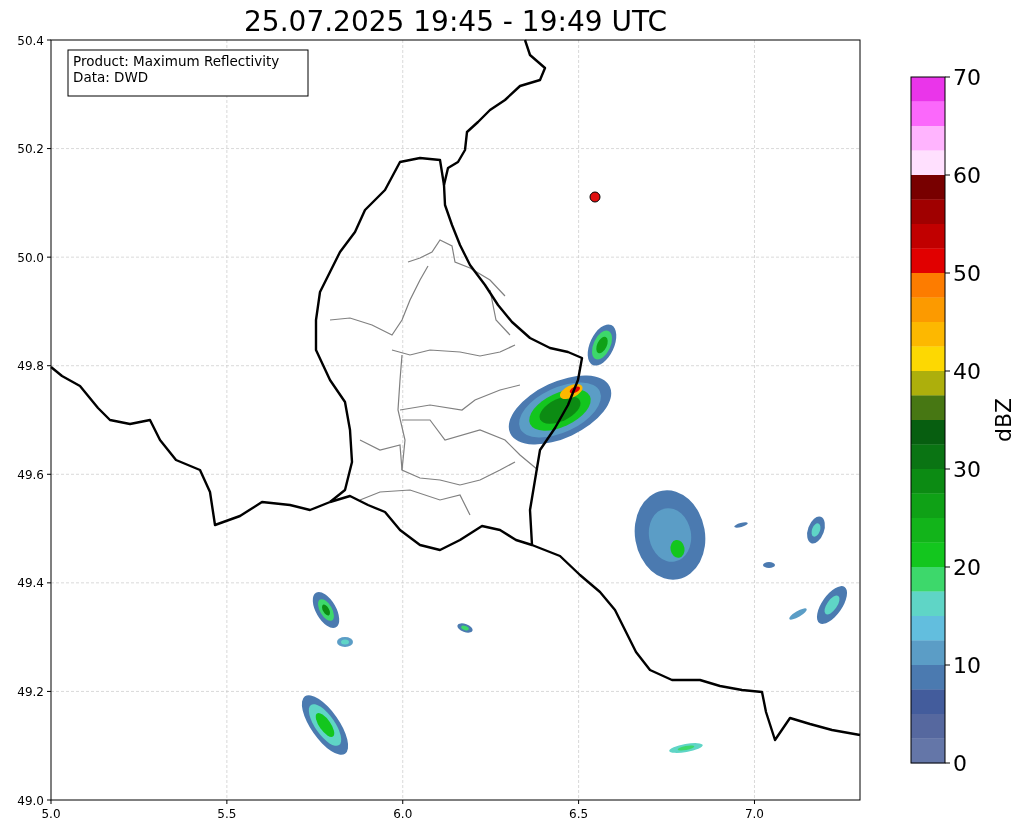  What do you see at coordinates (967, 175) in the screenshot?
I see `colorbar-tick-label: 60` at bounding box center [967, 175].